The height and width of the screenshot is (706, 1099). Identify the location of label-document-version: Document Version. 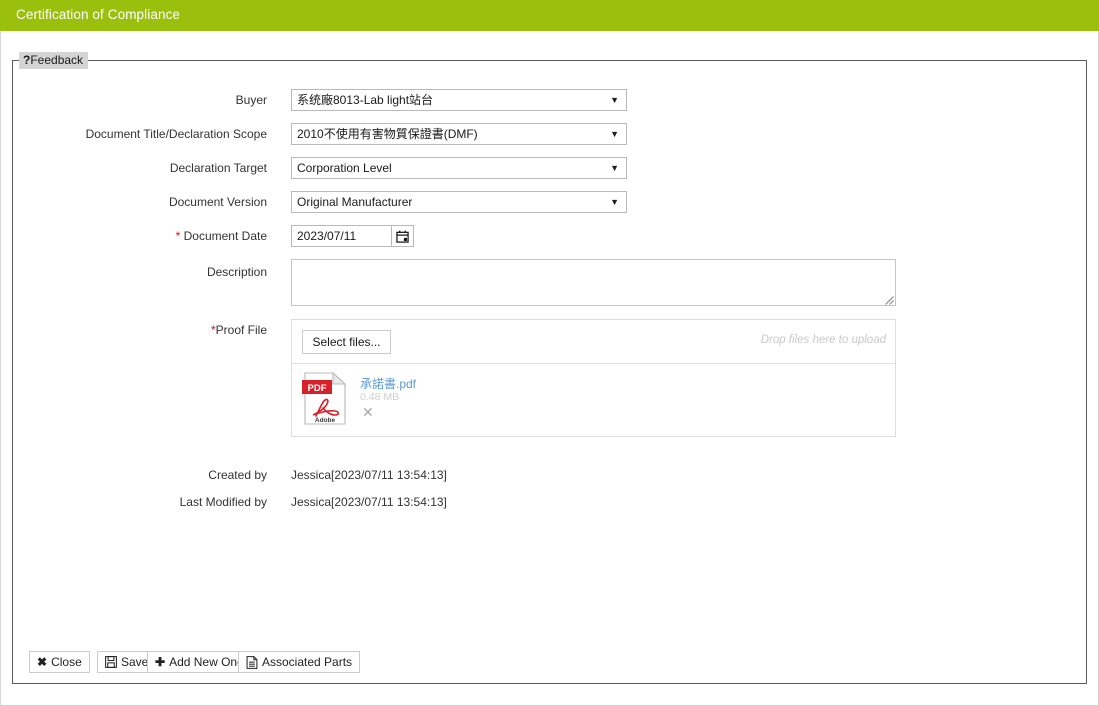
(217, 202).